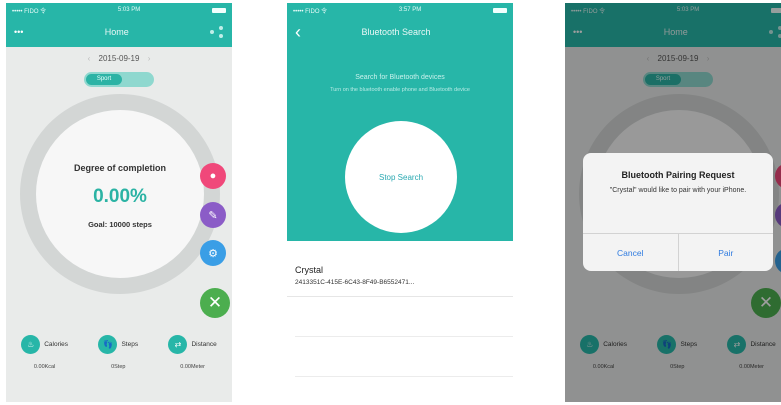  I want to click on page-title: Home, so click(116, 32).